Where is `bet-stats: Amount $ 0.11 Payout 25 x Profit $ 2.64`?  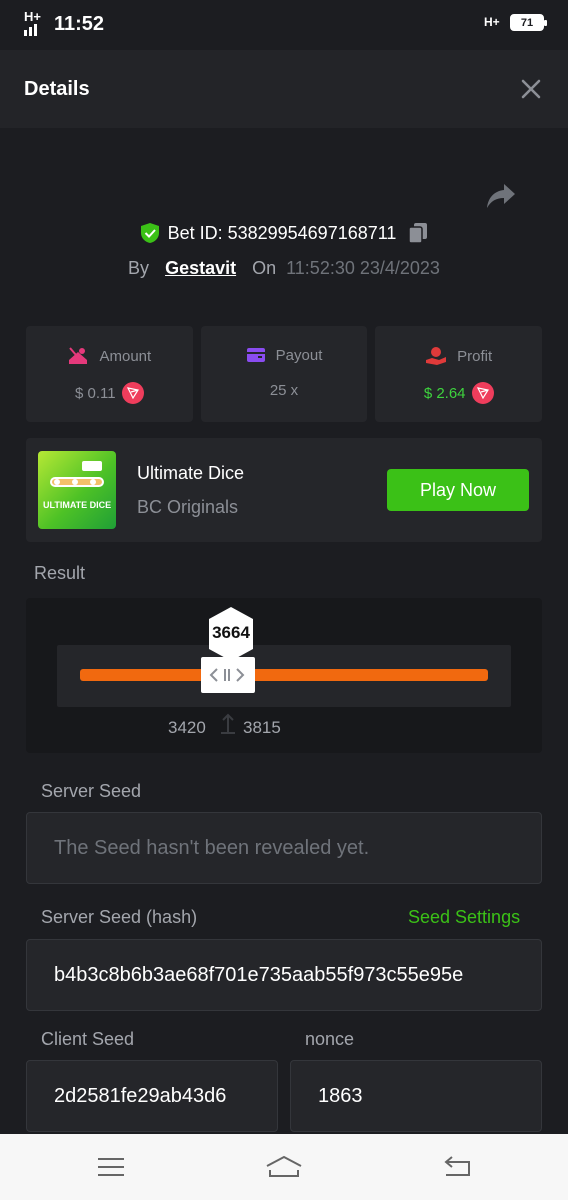 bet-stats: Amount $ 0.11 Payout 25 x Profit $ 2.64 is located at coordinates (284, 374).